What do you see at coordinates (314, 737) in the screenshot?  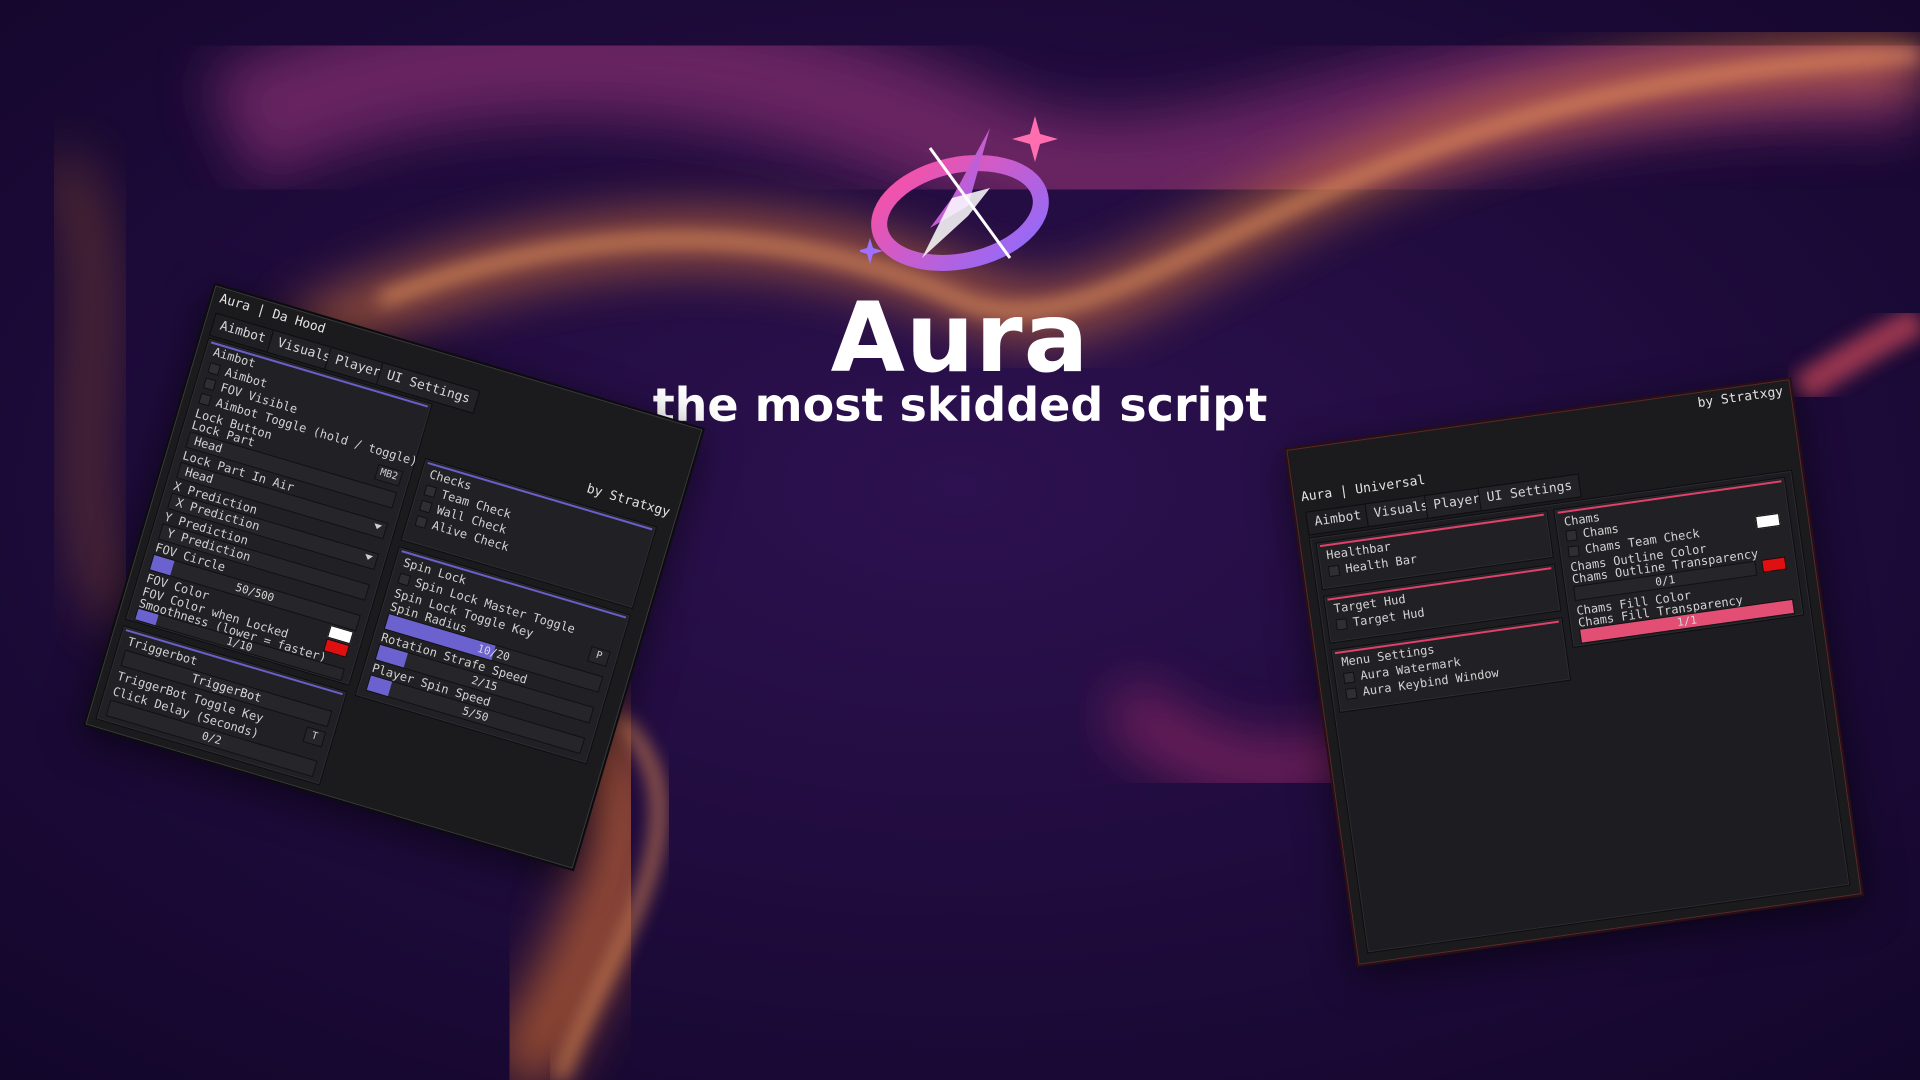 I see `triggerbot-keybind: T` at bounding box center [314, 737].